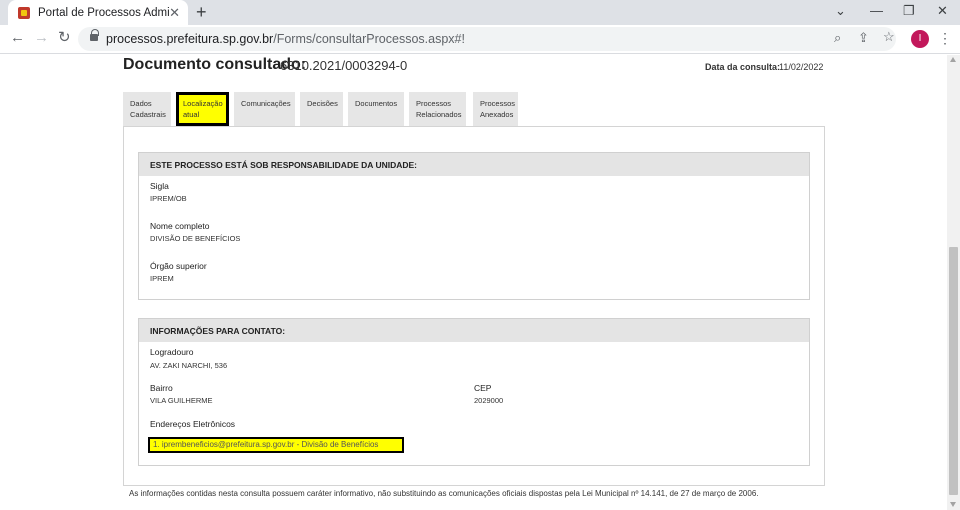  What do you see at coordinates (24, 12) in the screenshot?
I see `site-favicon-icon` at bounding box center [24, 12].